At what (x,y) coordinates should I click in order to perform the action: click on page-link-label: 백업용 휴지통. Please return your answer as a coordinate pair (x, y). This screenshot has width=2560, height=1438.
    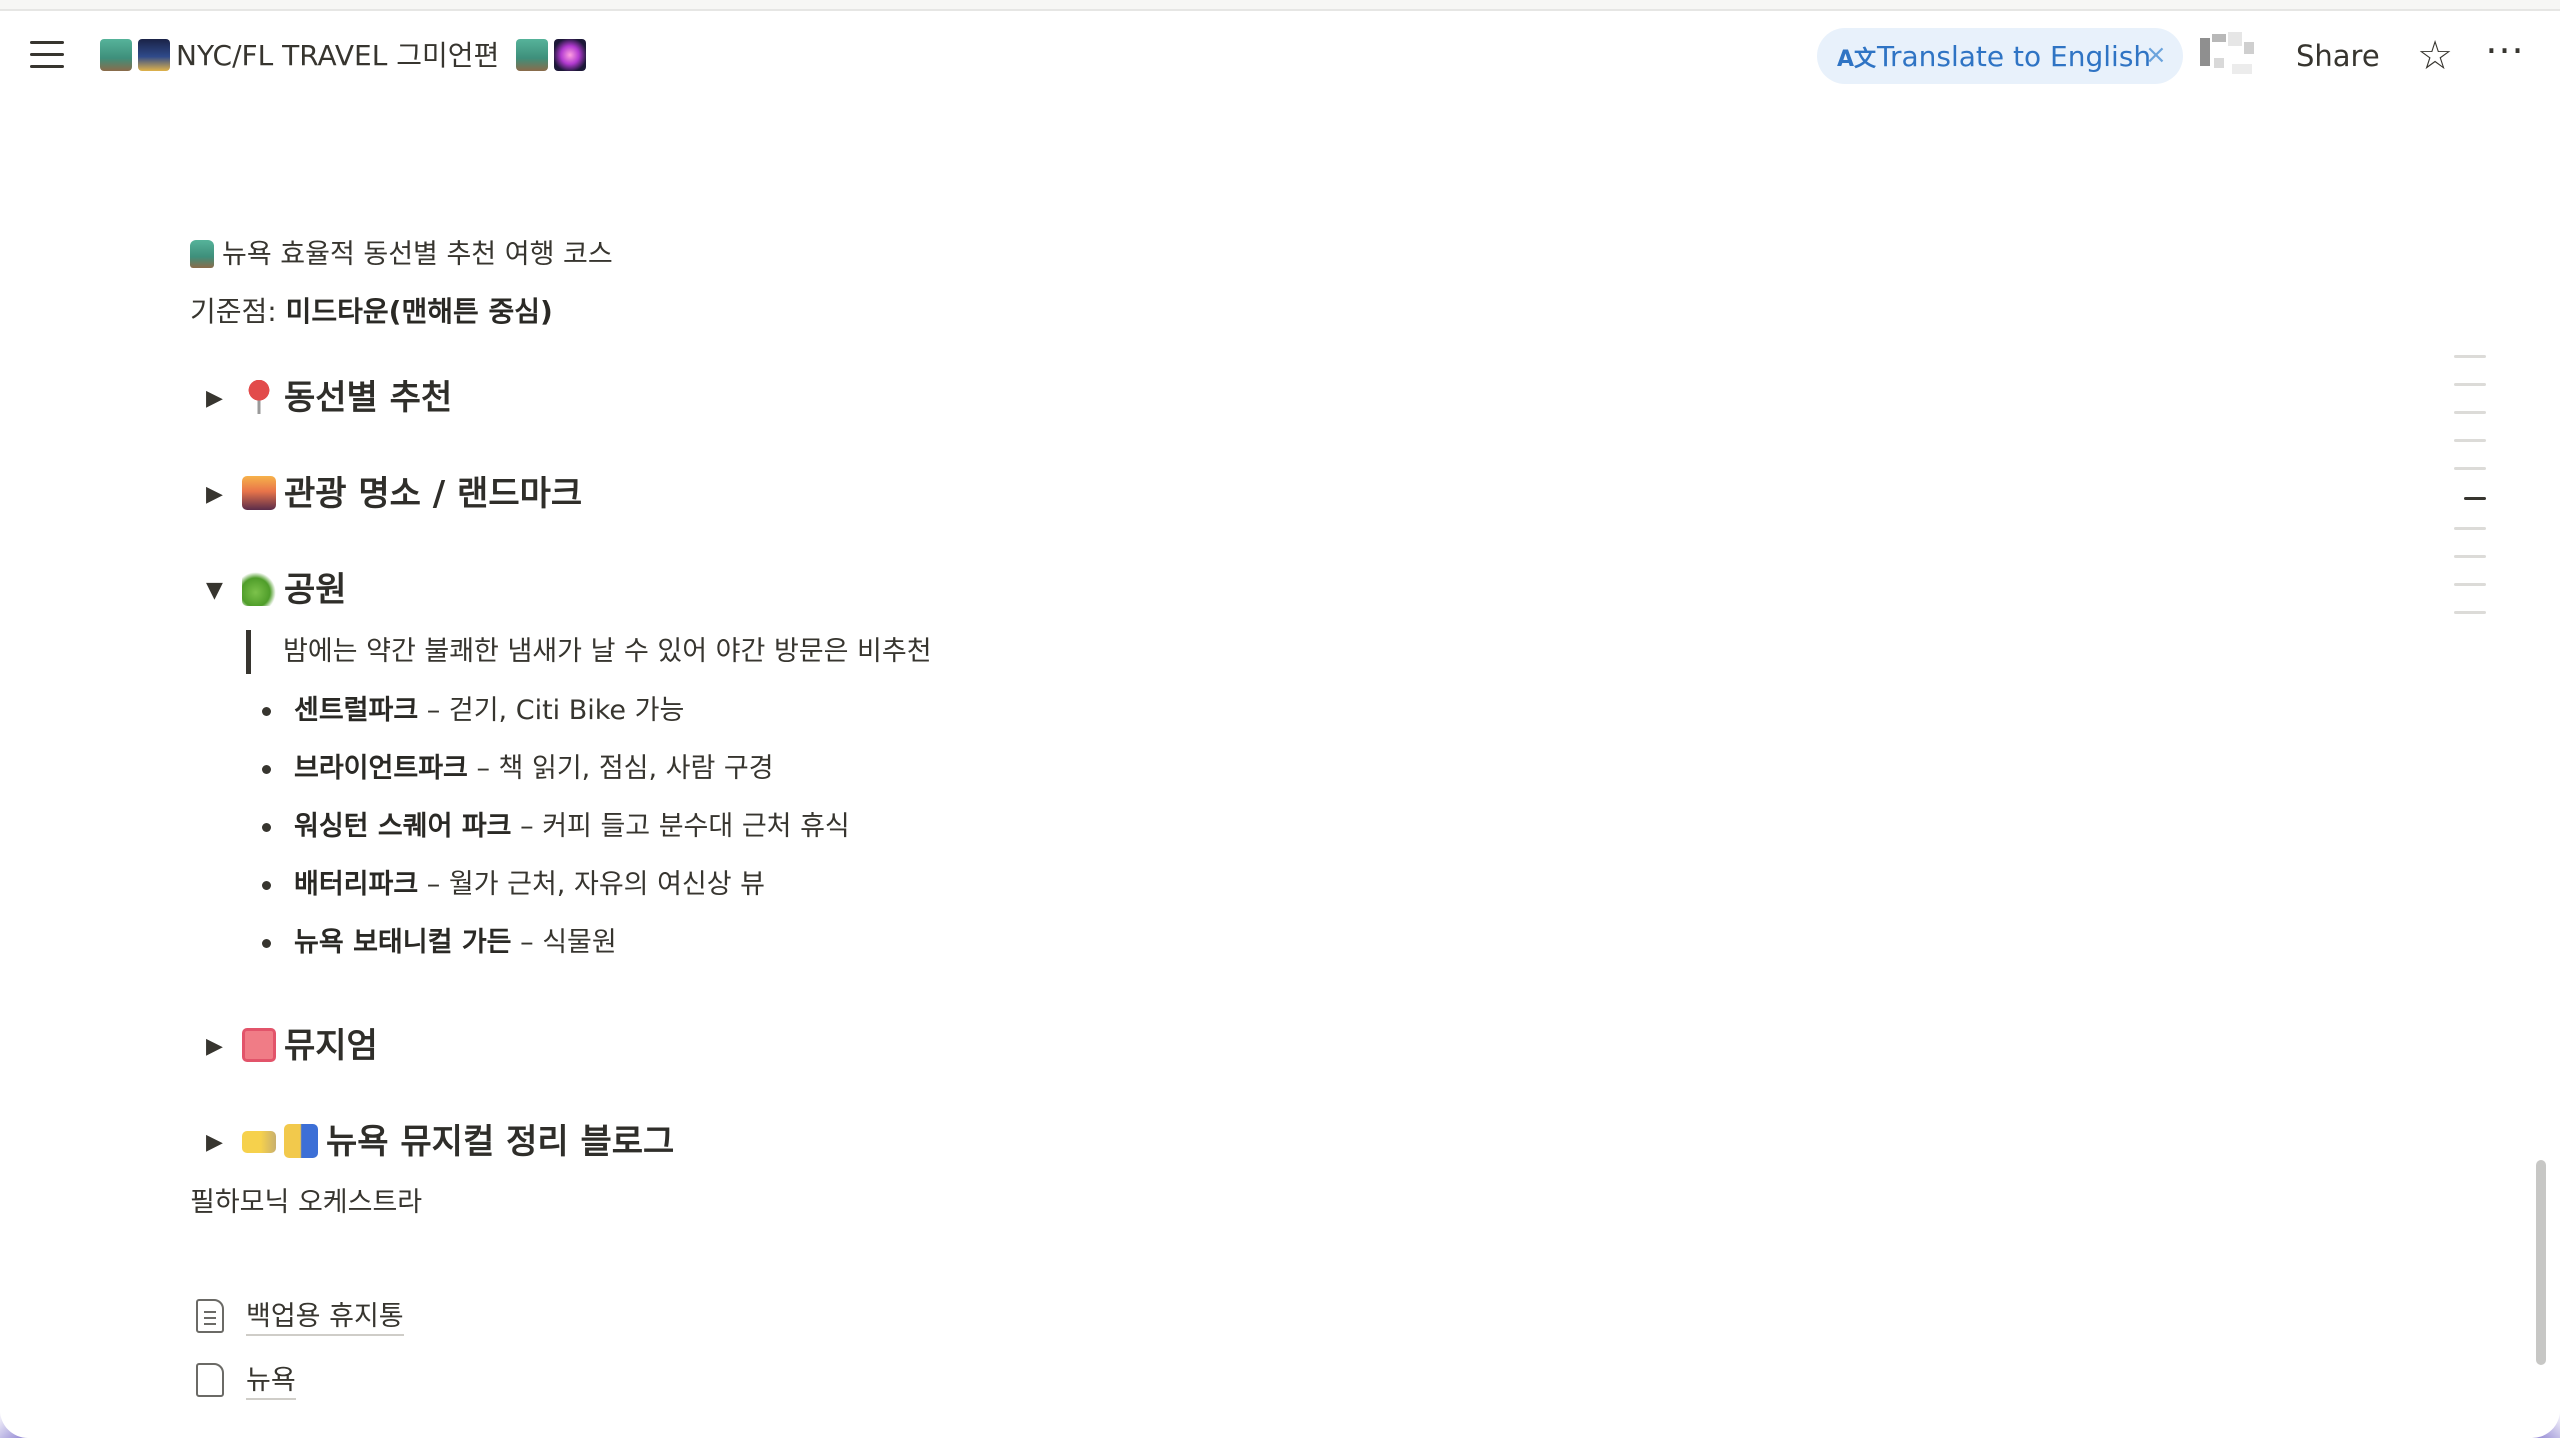
    Looking at the image, I should click on (325, 1318).